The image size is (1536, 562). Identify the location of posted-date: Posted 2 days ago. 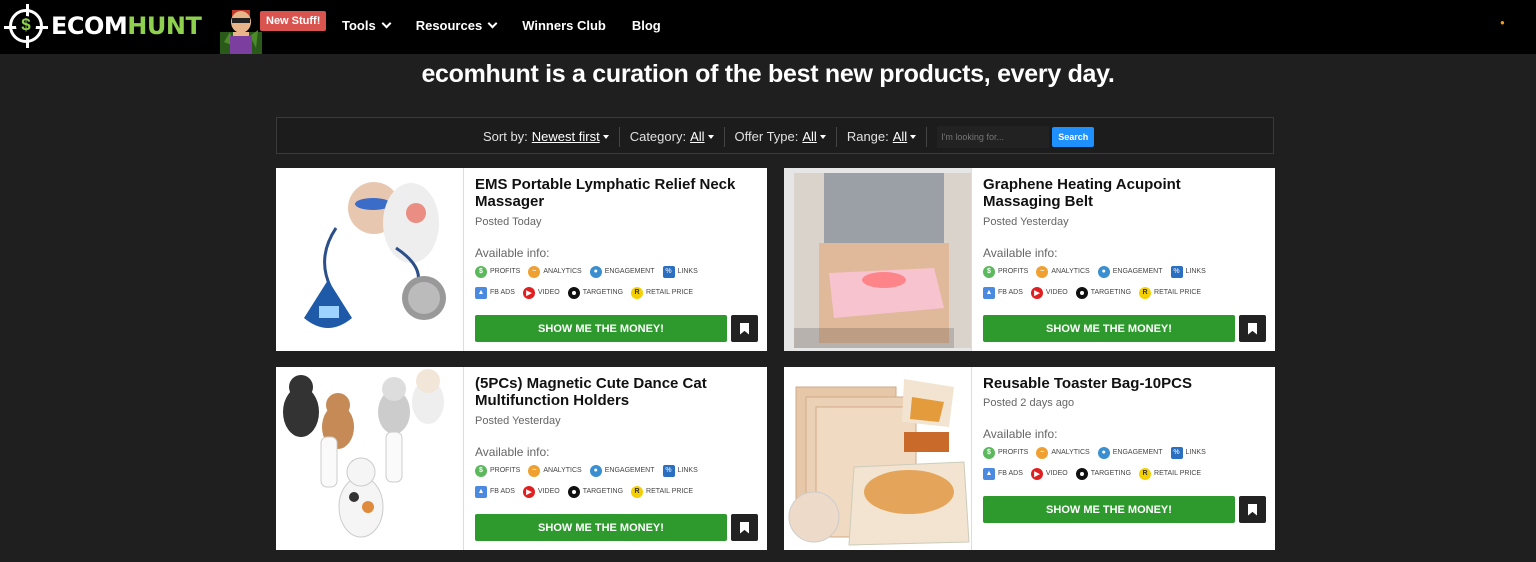
(1029, 403).